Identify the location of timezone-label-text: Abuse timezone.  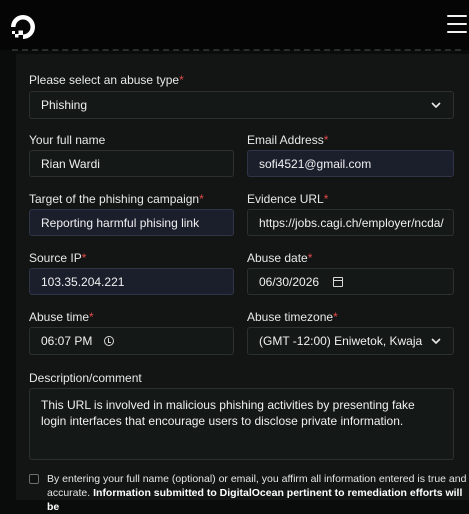
(290, 317).